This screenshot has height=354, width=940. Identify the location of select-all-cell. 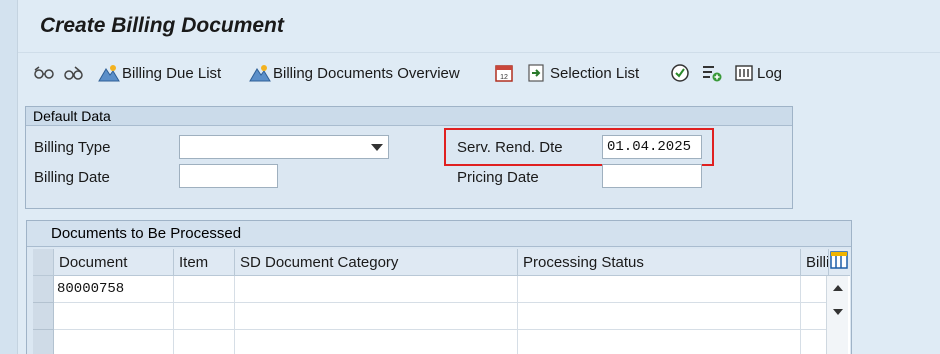
(43, 262).